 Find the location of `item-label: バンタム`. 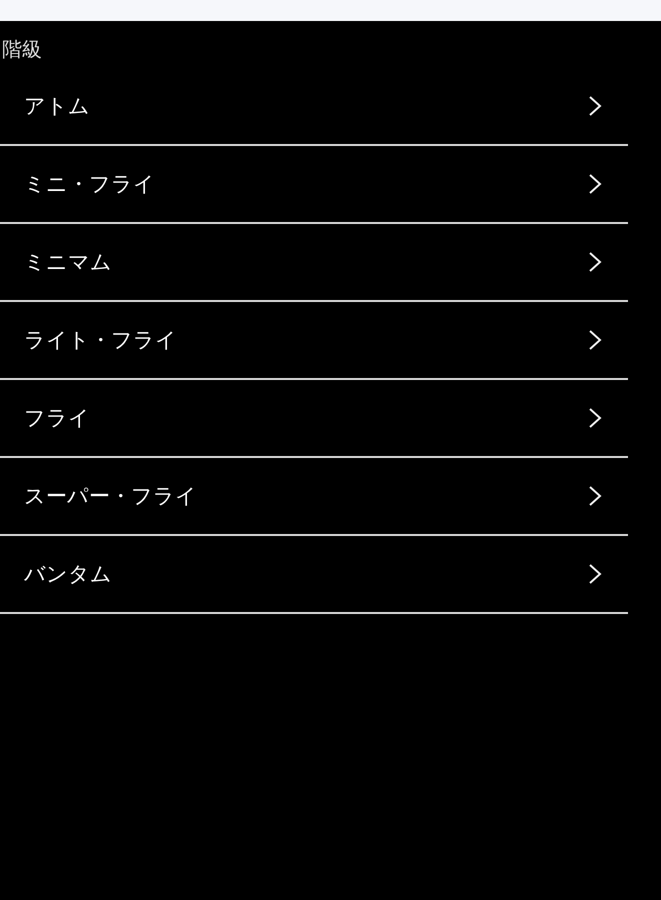

item-label: バンタム is located at coordinates (68, 574).